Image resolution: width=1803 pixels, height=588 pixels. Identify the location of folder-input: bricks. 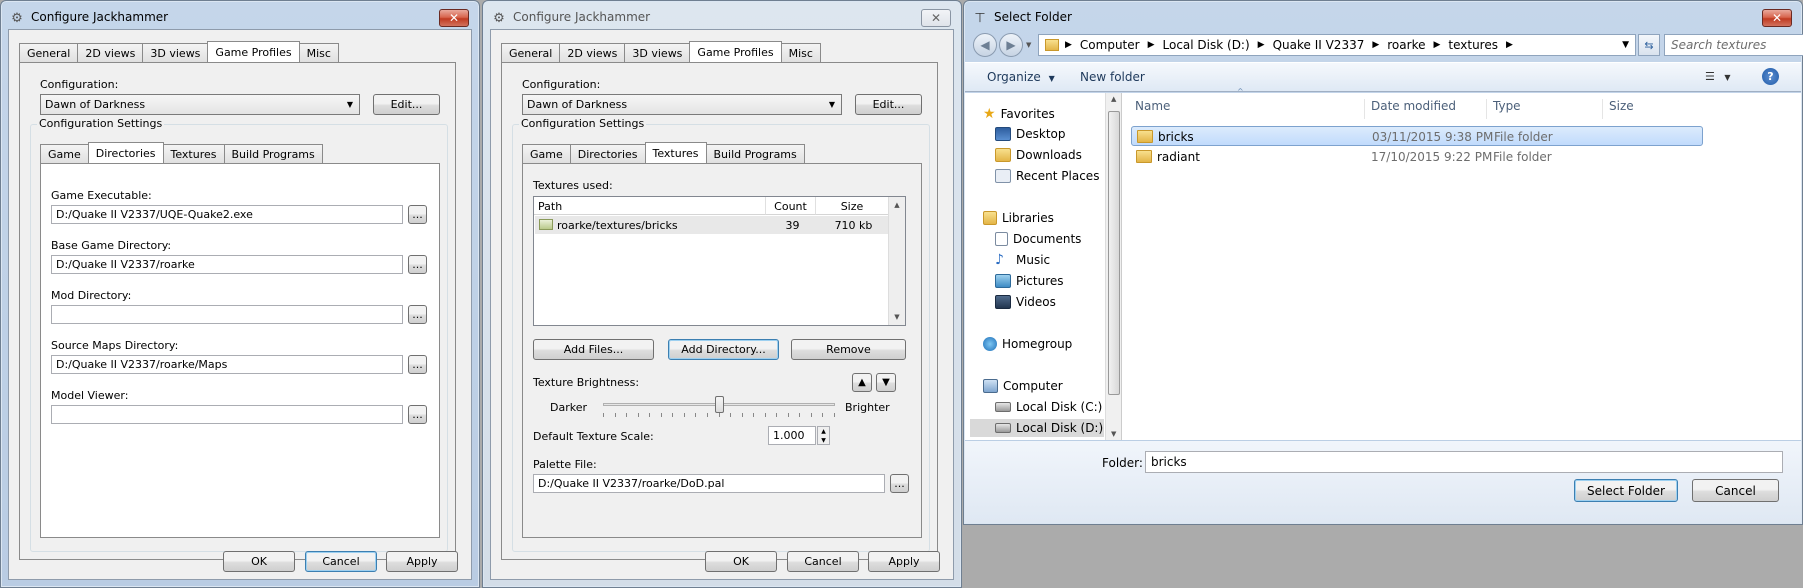
(1464, 462).